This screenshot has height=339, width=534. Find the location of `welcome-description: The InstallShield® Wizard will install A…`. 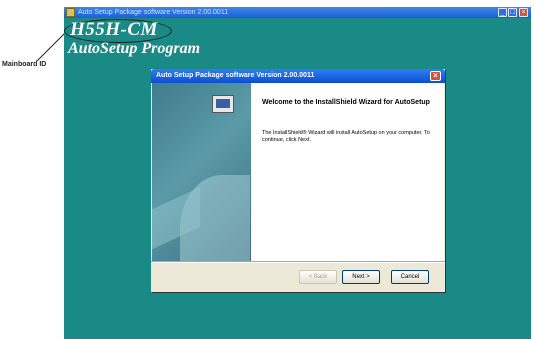

welcome-description: The InstallShield® Wizard will install A… is located at coordinates (346, 136).